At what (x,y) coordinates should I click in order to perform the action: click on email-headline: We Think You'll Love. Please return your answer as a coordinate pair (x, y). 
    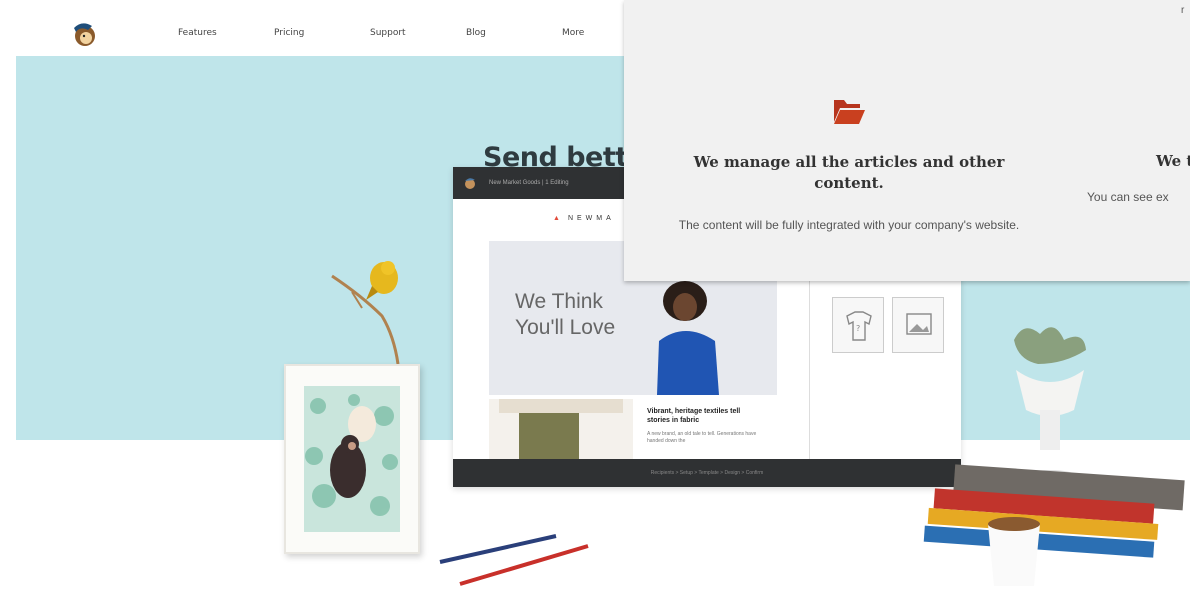
    Looking at the image, I should click on (565, 314).